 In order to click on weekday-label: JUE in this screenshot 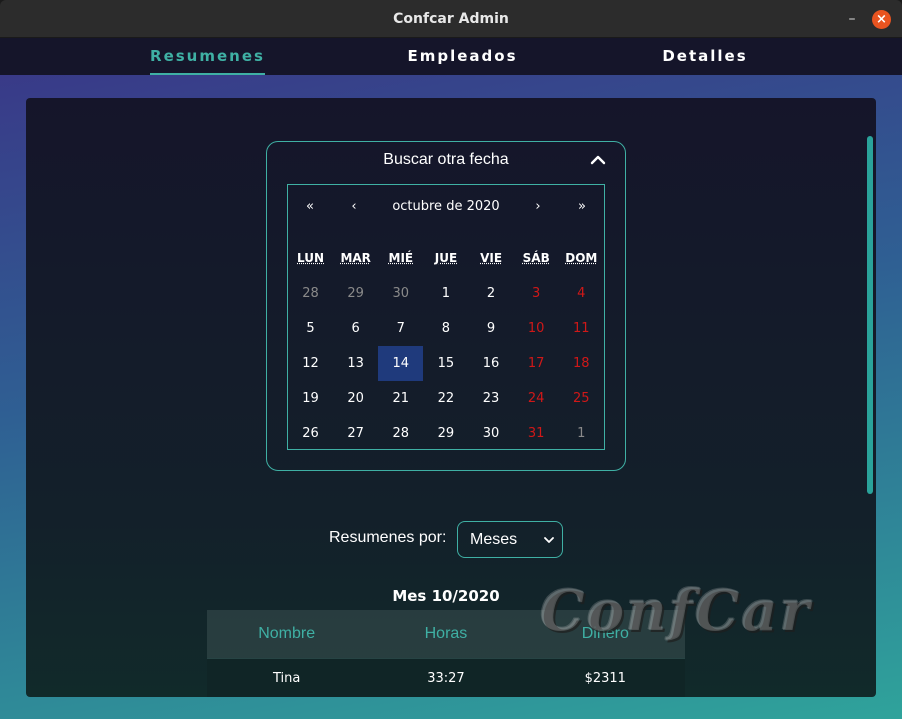, I will do `click(446, 258)`.